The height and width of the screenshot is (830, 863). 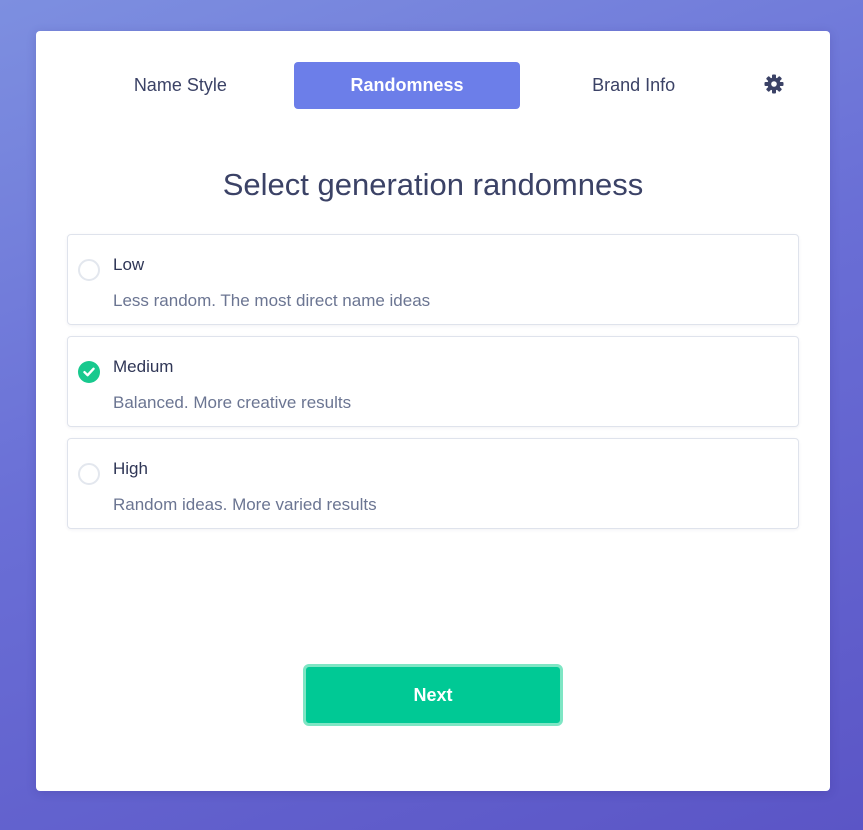 What do you see at coordinates (633, 85) in the screenshot?
I see `tab-brand-info: Brand Info` at bounding box center [633, 85].